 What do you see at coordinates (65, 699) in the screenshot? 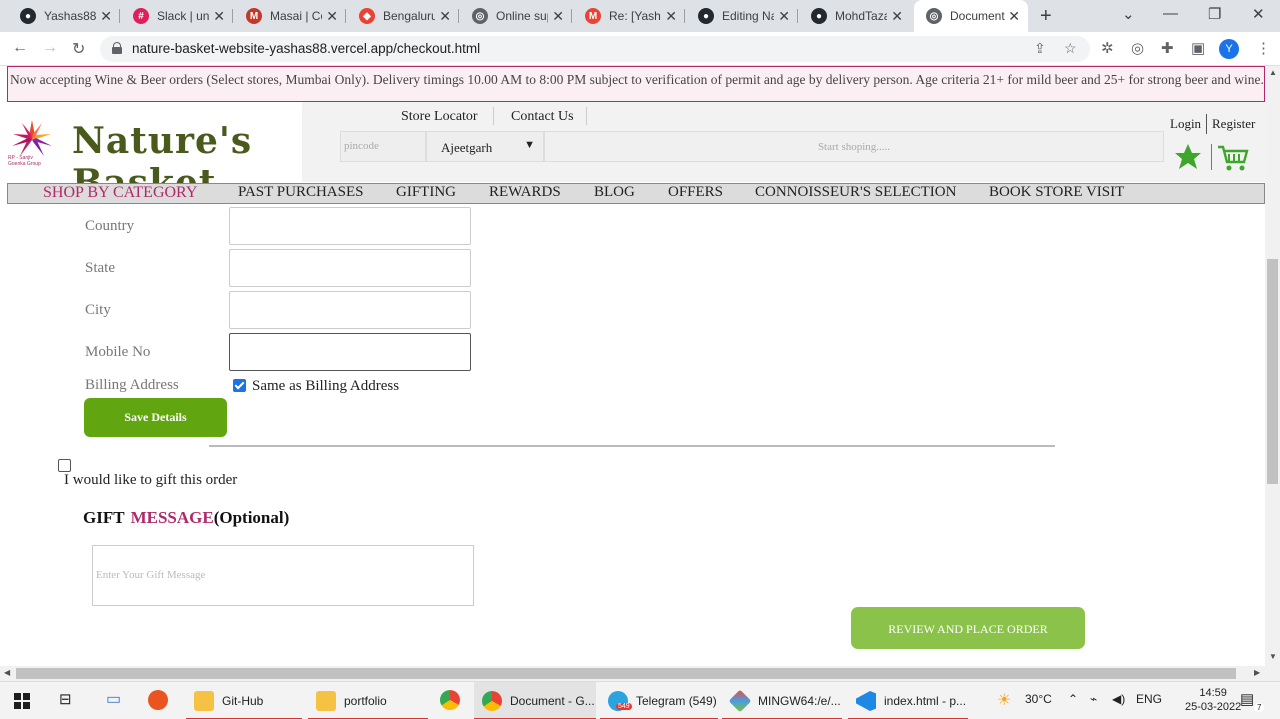
I see `task-view-icon: ⊟` at bounding box center [65, 699].